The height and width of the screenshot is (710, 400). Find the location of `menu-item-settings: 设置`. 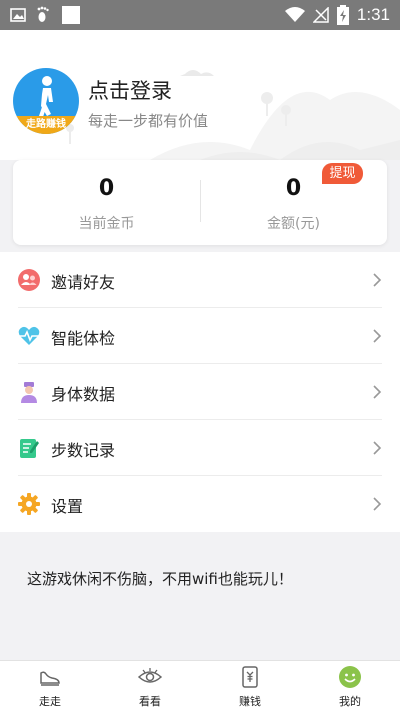

menu-item-settings: 设置 is located at coordinates (200, 504).